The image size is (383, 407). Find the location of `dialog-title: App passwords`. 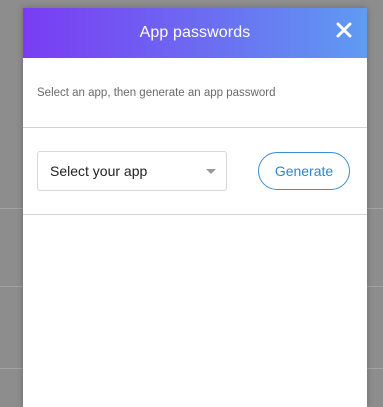

dialog-title: App passwords is located at coordinates (195, 32).